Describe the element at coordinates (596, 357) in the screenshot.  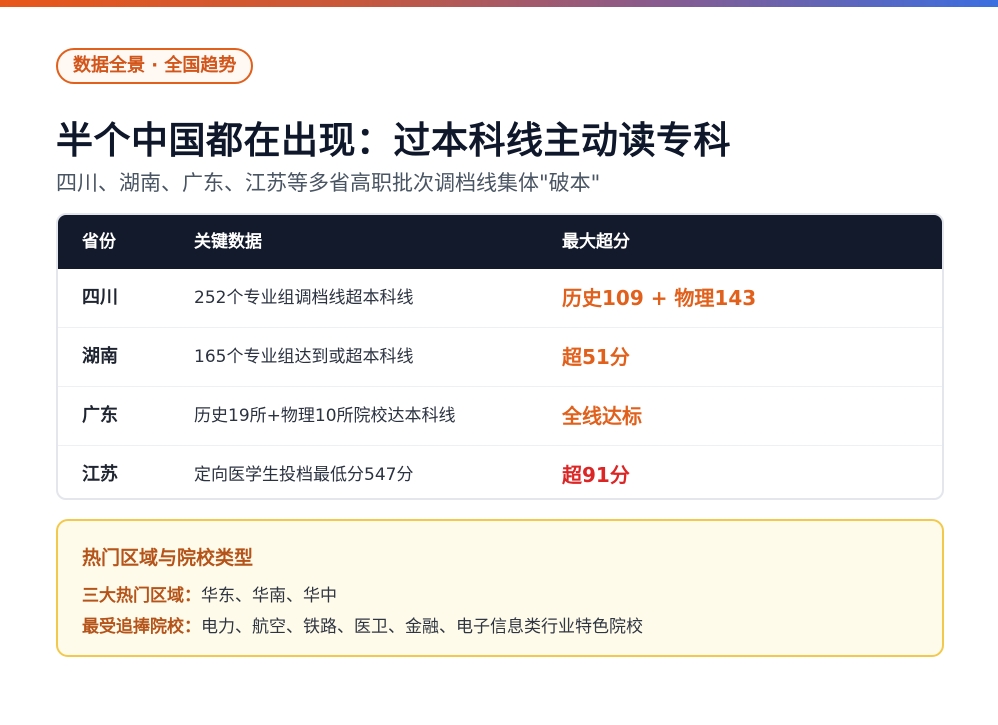
I see `max-score-cell: 超51分` at that location.